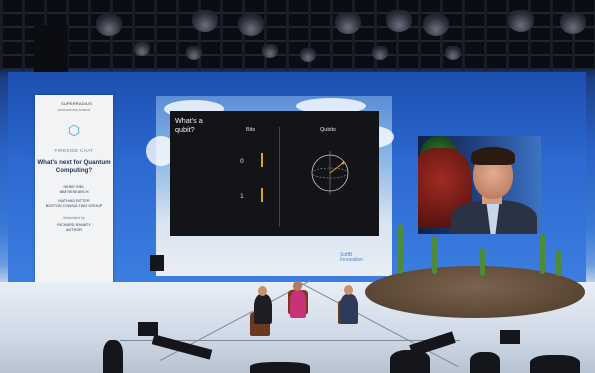  What do you see at coordinates (74, 166) in the screenshot?
I see `banner-question: What's next for Quantum Computing?` at bounding box center [74, 166].